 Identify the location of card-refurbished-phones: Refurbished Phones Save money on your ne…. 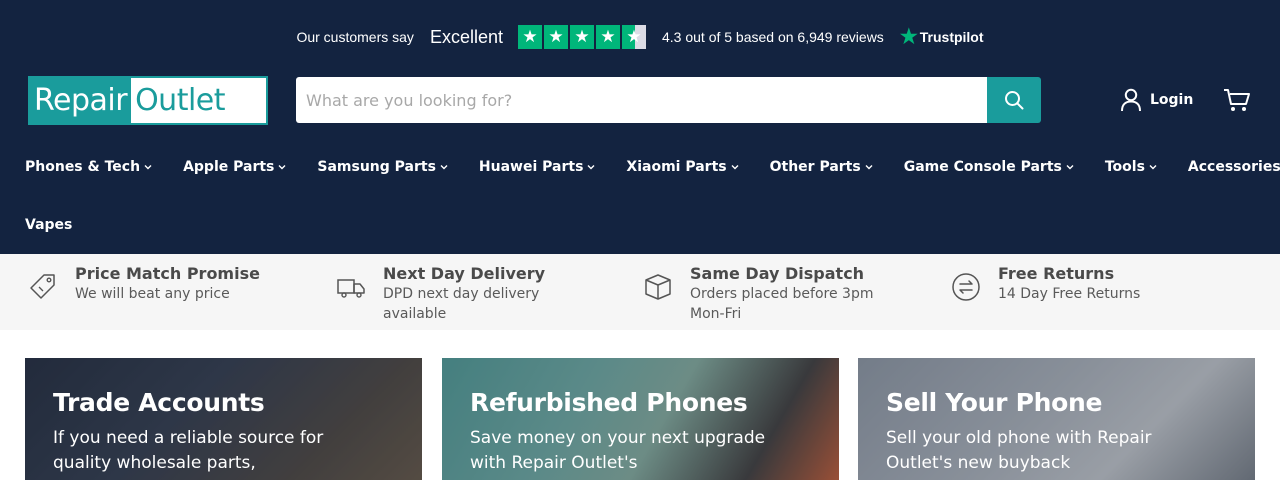
(640, 419).